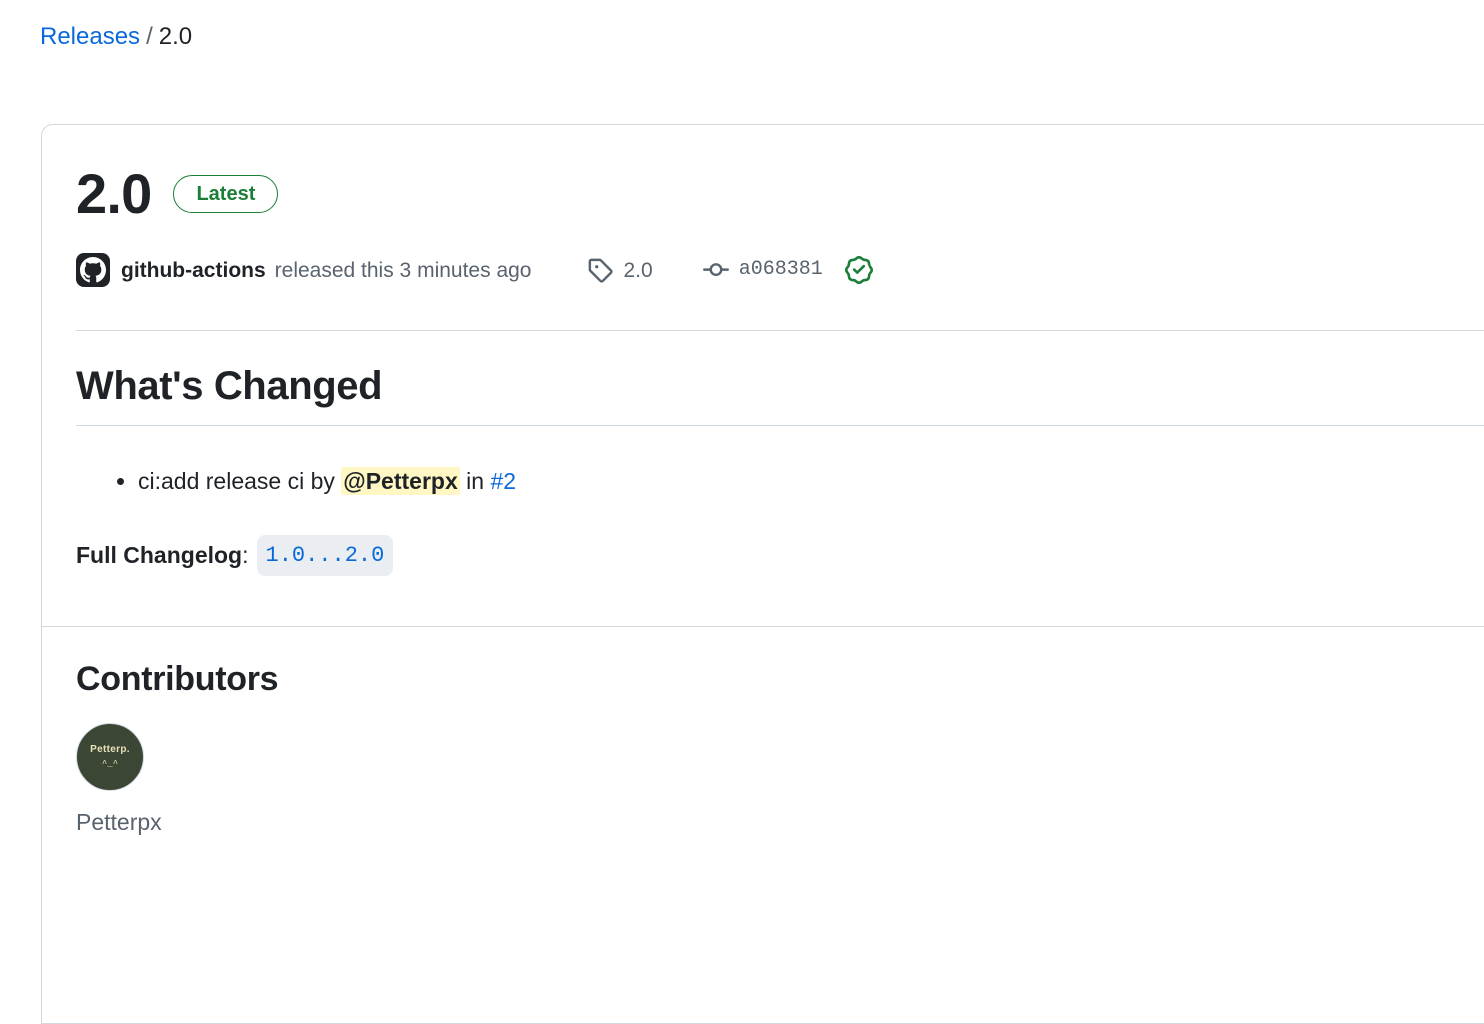 Image resolution: width=1484 pixels, height=1024 pixels. Describe the element at coordinates (325, 555) in the screenshot. I see `full-changelog-compare-link: 1.0...2.0` at that location.